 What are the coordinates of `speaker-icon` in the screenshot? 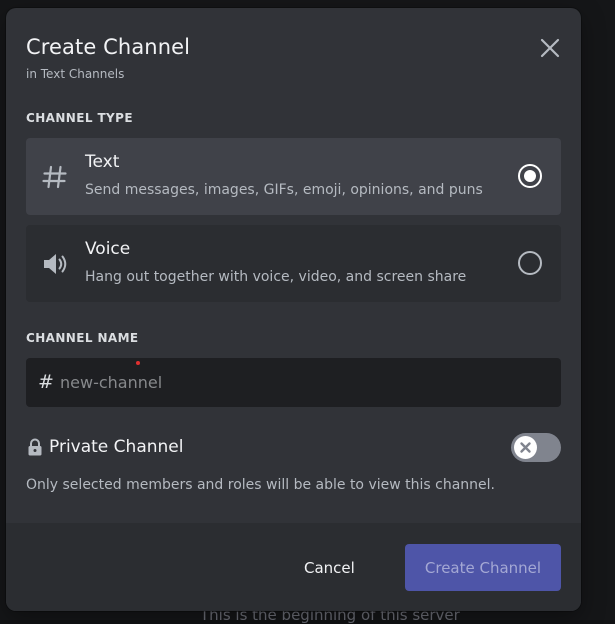 It's located at (55, 264).